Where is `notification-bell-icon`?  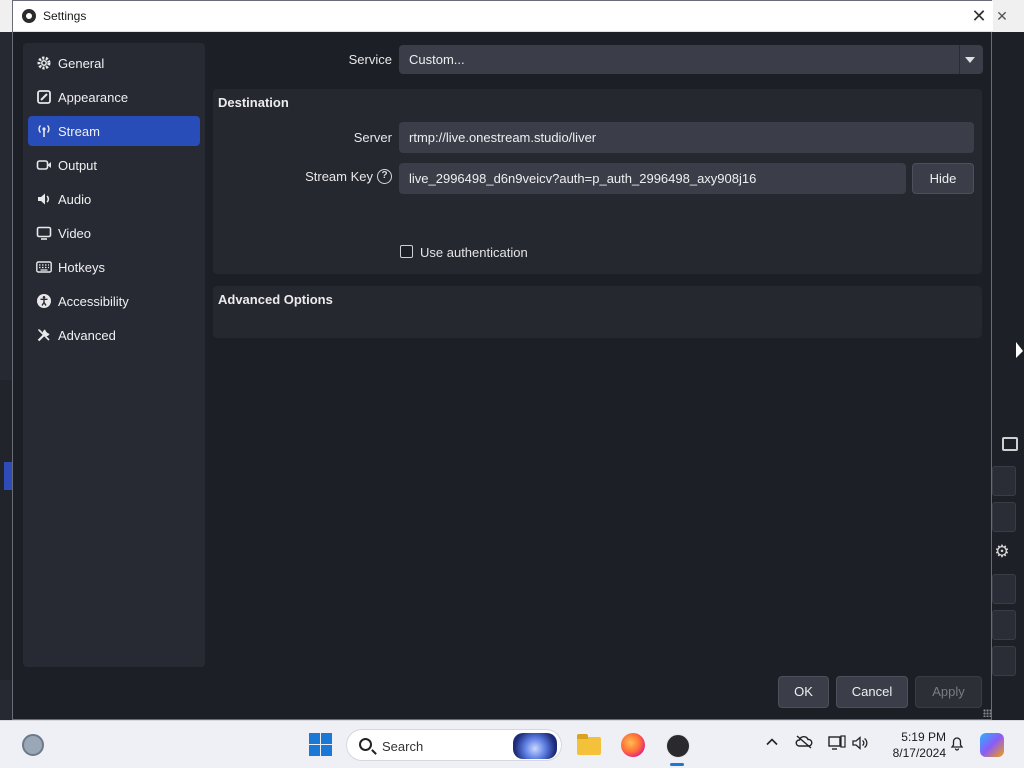 notification-bell-icon is located at coordinates (957, 745).